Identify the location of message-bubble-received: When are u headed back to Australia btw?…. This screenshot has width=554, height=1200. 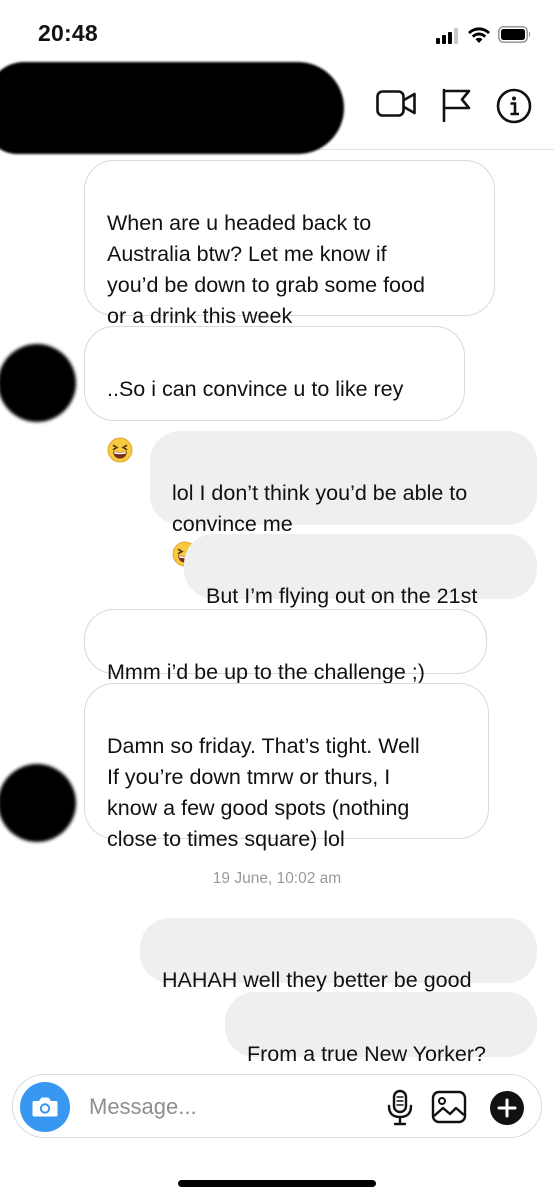
(289, 244).